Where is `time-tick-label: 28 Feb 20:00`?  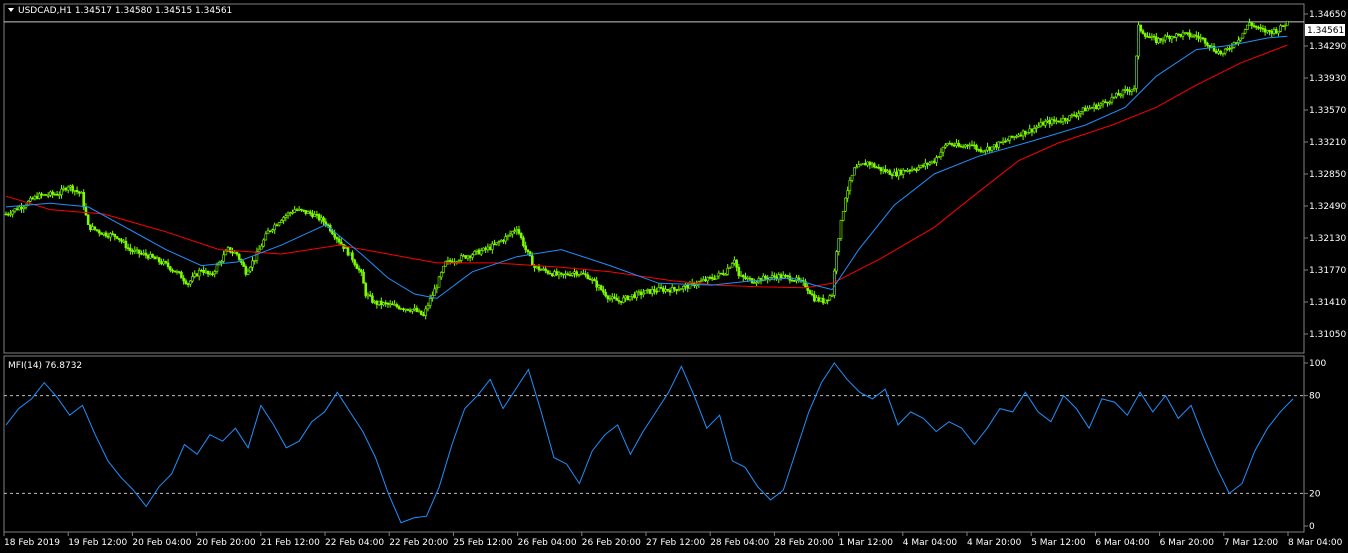 time-tick-label: 28 Feb 20:00 is located at coordinates (803, 543).